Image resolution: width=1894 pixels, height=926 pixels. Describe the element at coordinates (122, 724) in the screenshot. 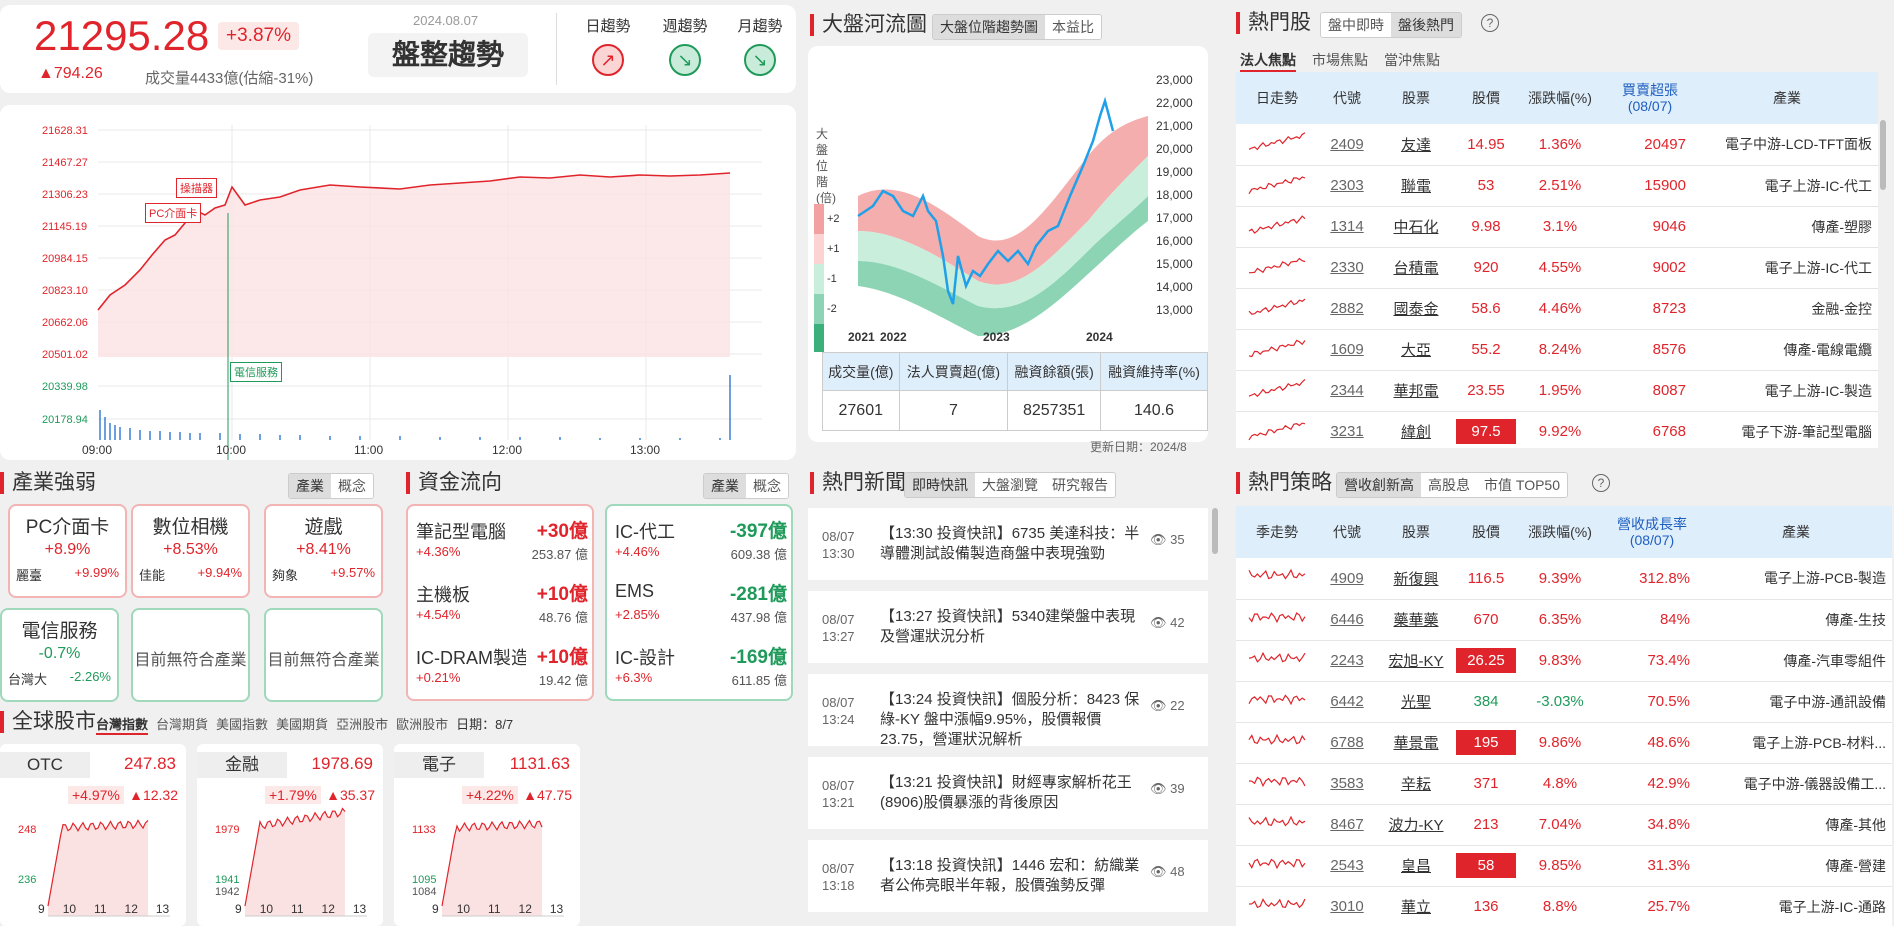

I see `tab-tw-index: 台灣指數` at that location.